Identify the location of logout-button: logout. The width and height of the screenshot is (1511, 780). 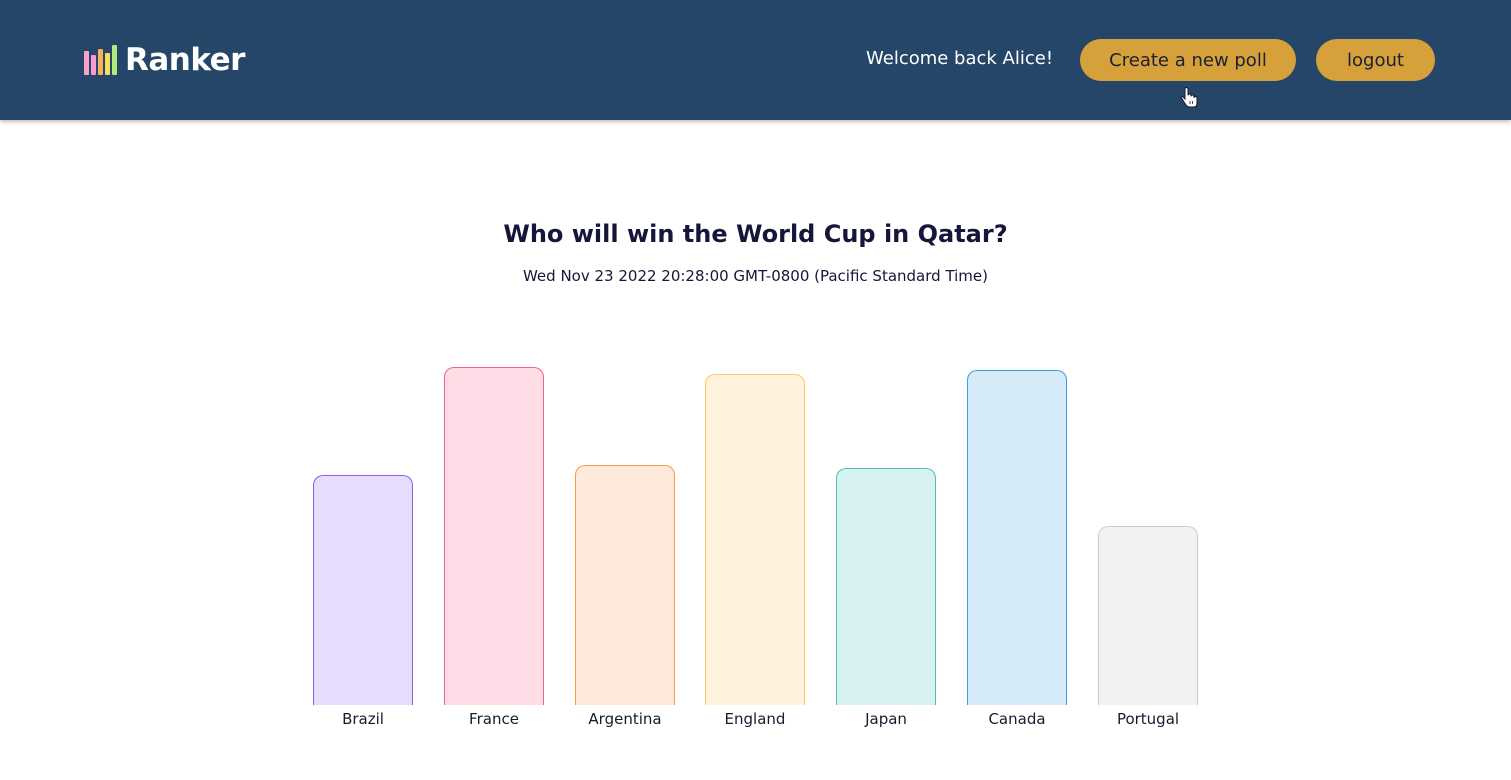
(1375, 60).